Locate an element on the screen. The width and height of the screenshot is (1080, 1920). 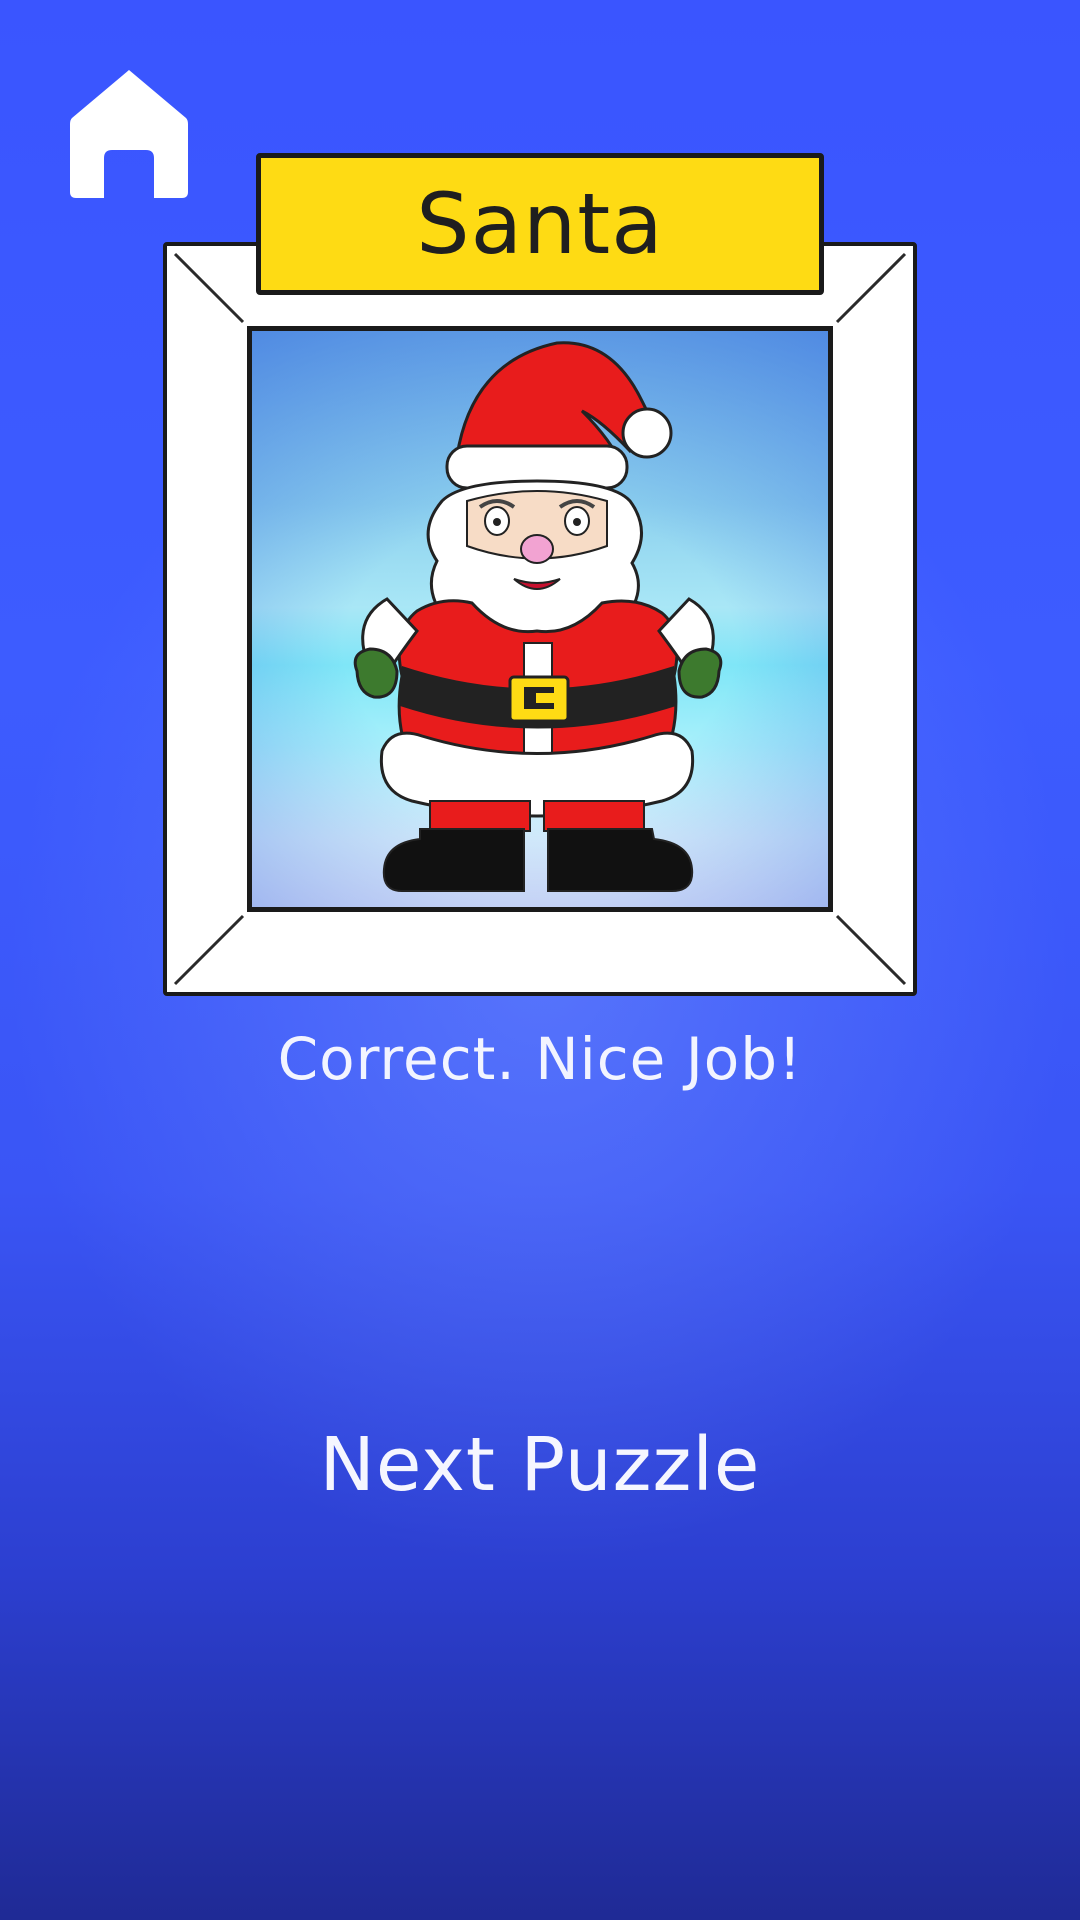
home-icon is located at coordinates (129, 134).